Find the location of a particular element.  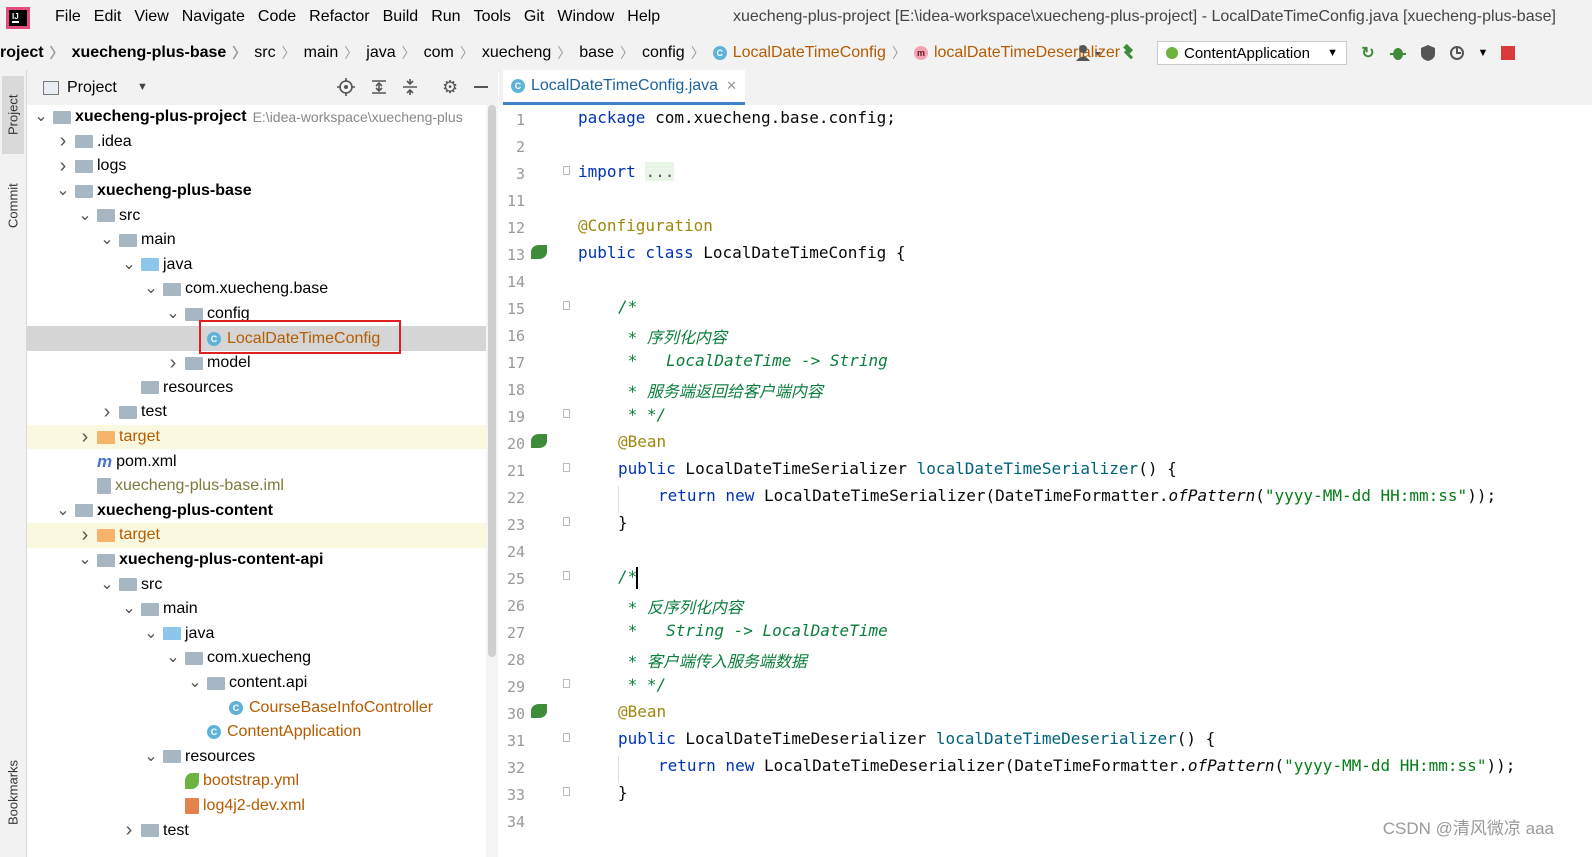

menu-window: Window is located at coordinates (585, 17).